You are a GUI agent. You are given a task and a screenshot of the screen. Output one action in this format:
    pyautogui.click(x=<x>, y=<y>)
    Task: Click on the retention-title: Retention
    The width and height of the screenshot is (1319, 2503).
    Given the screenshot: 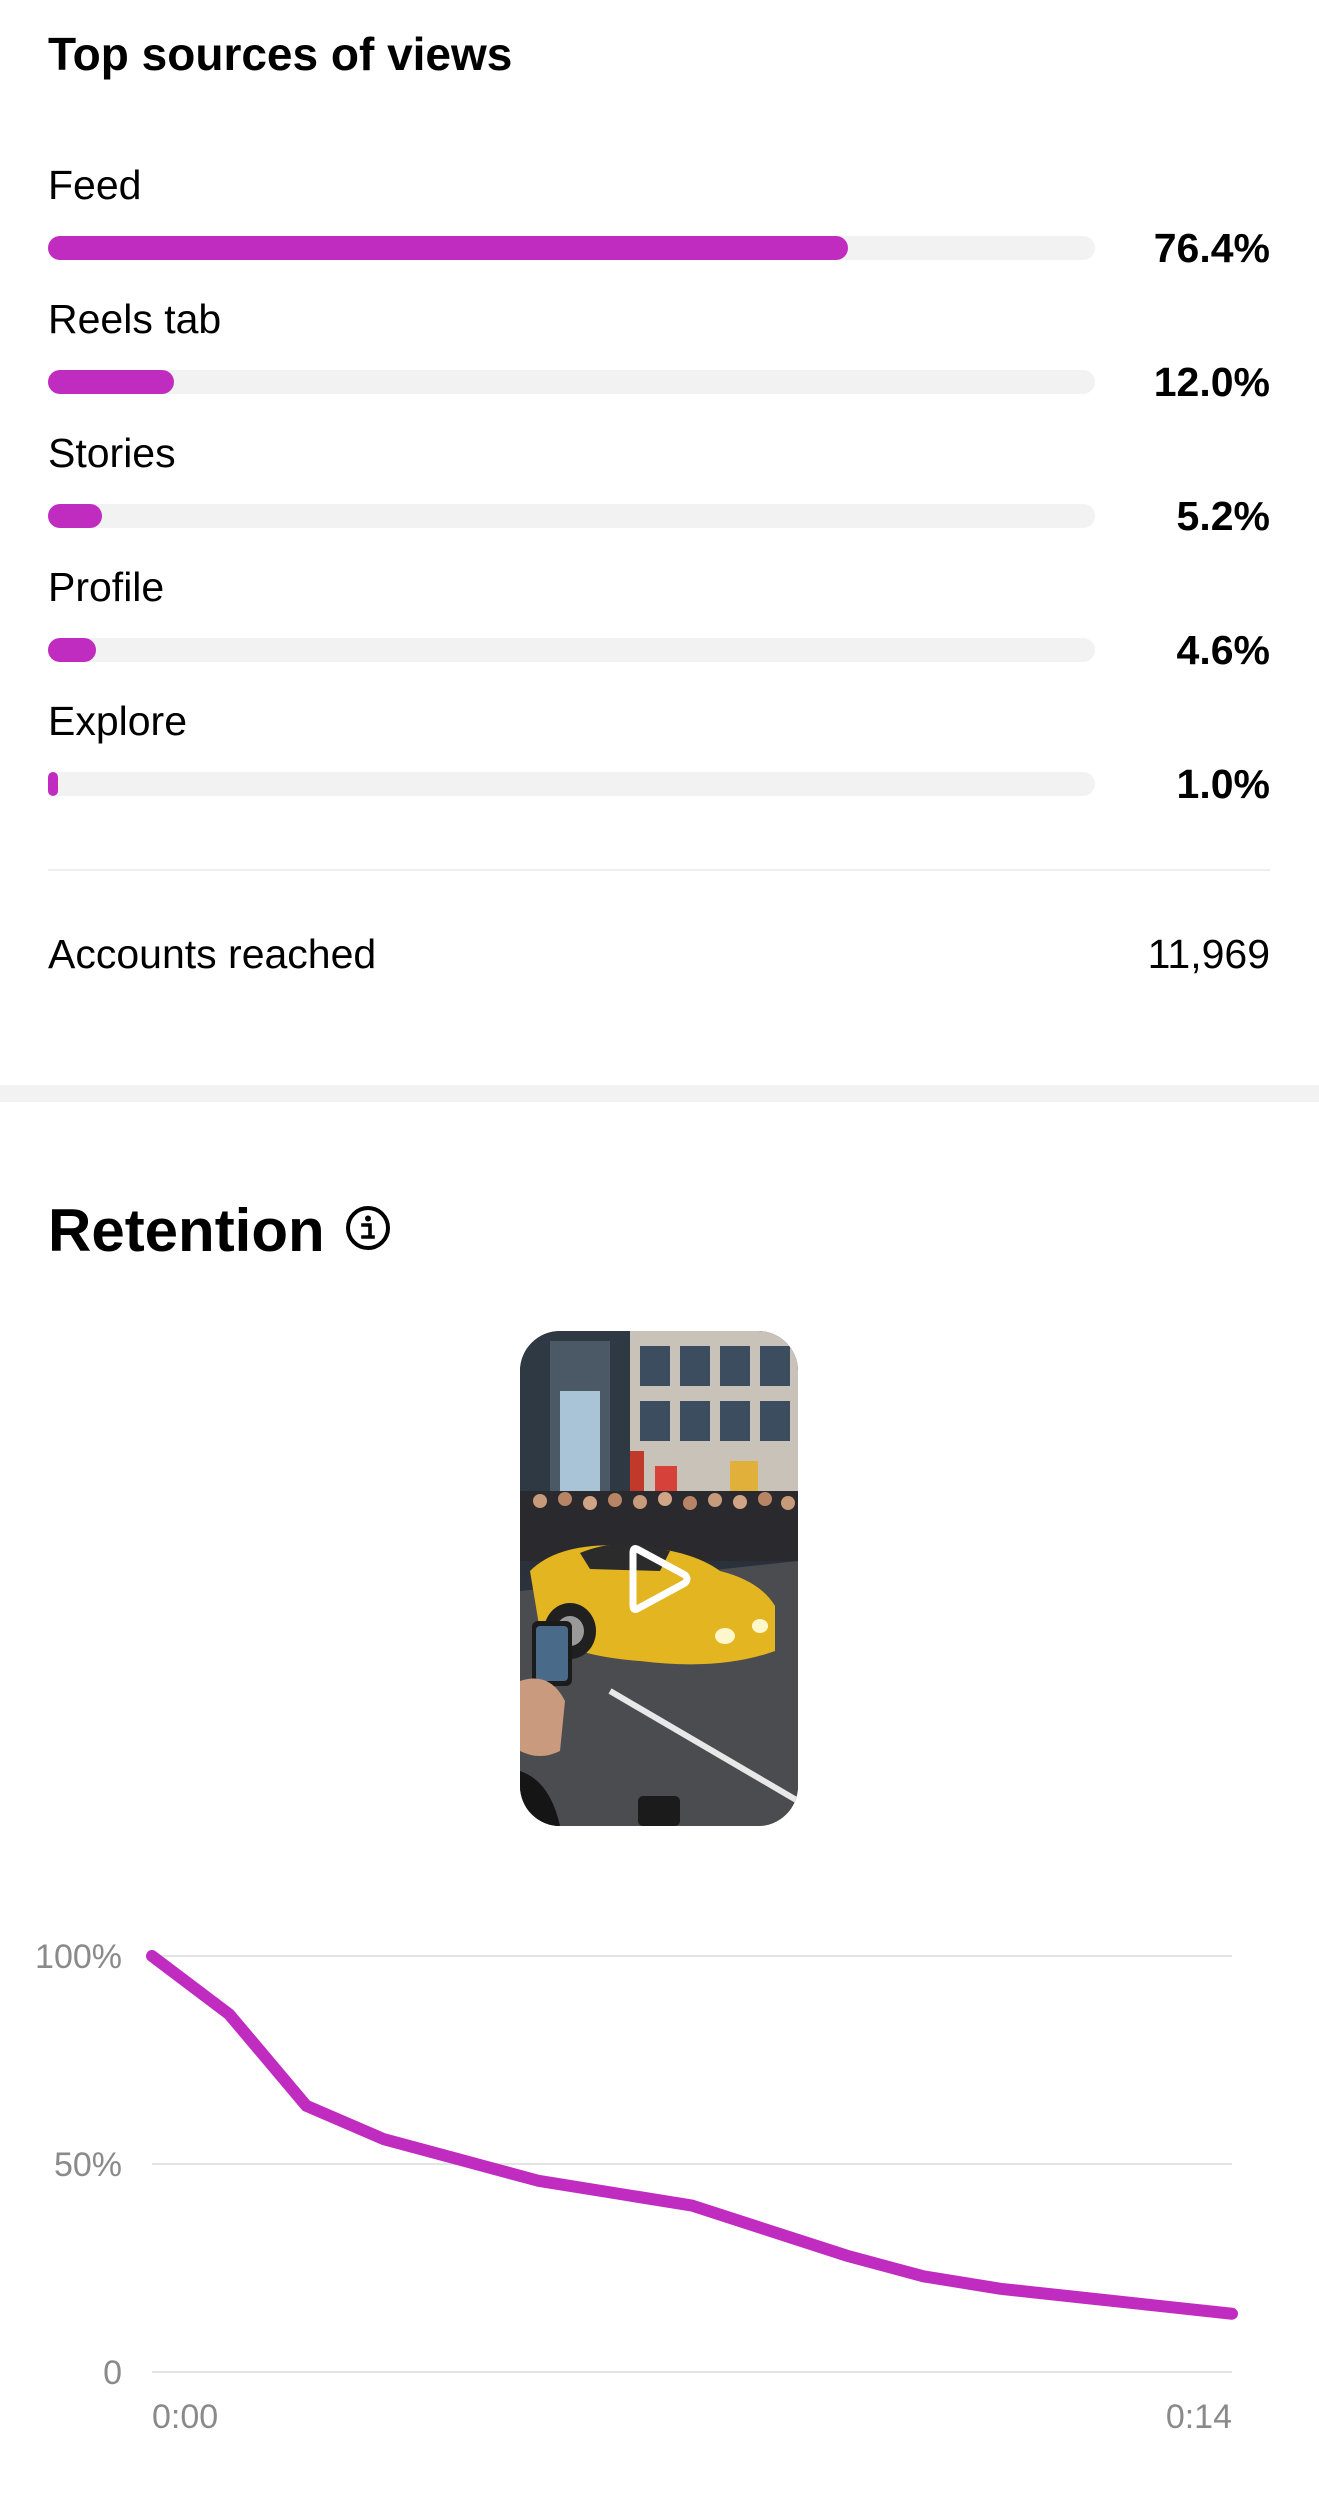 What is the action you would take?
    pyautogui.click(x=186, y=1230)
    